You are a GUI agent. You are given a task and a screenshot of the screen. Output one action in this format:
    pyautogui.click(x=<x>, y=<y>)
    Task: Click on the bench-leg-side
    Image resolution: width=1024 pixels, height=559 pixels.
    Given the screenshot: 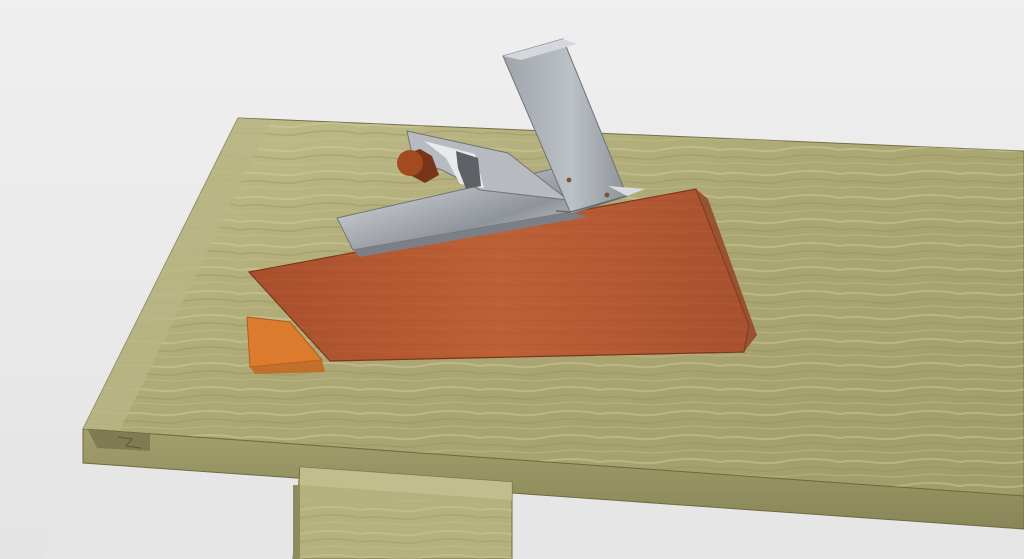 What is the action you would take?
    pyautogui.click(x=296, y=522)
    